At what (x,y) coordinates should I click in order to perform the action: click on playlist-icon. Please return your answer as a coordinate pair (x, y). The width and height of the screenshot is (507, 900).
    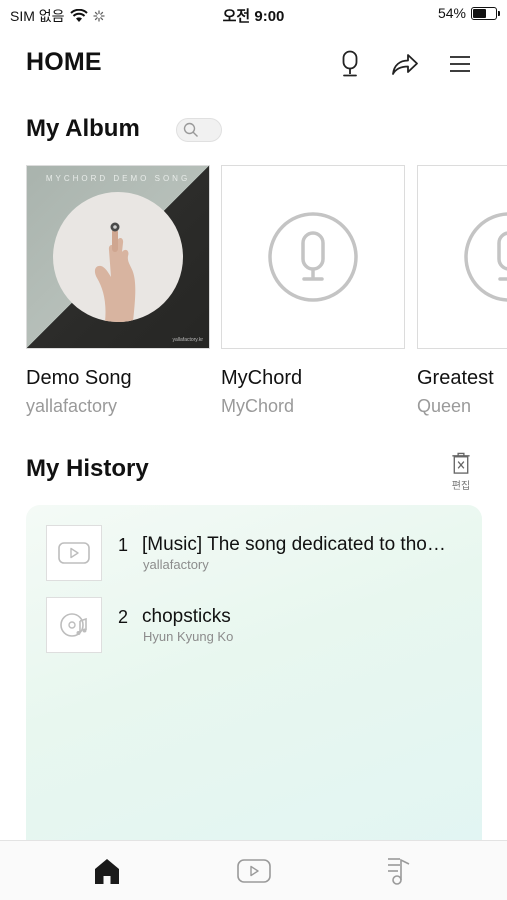
    Looking at the image, I should click on (399, 871).